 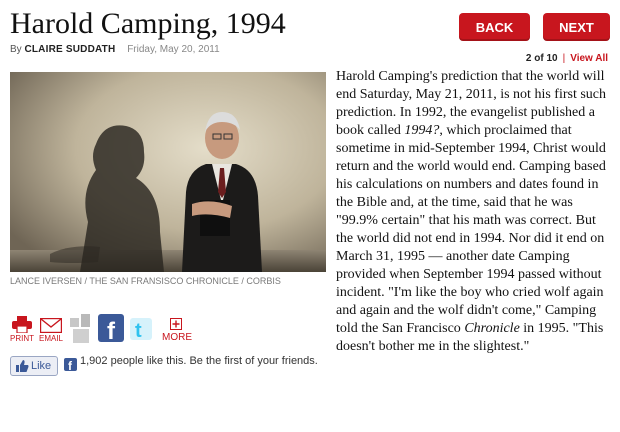 I want to click on next-button: NEXT, so click(x=576, y=27).